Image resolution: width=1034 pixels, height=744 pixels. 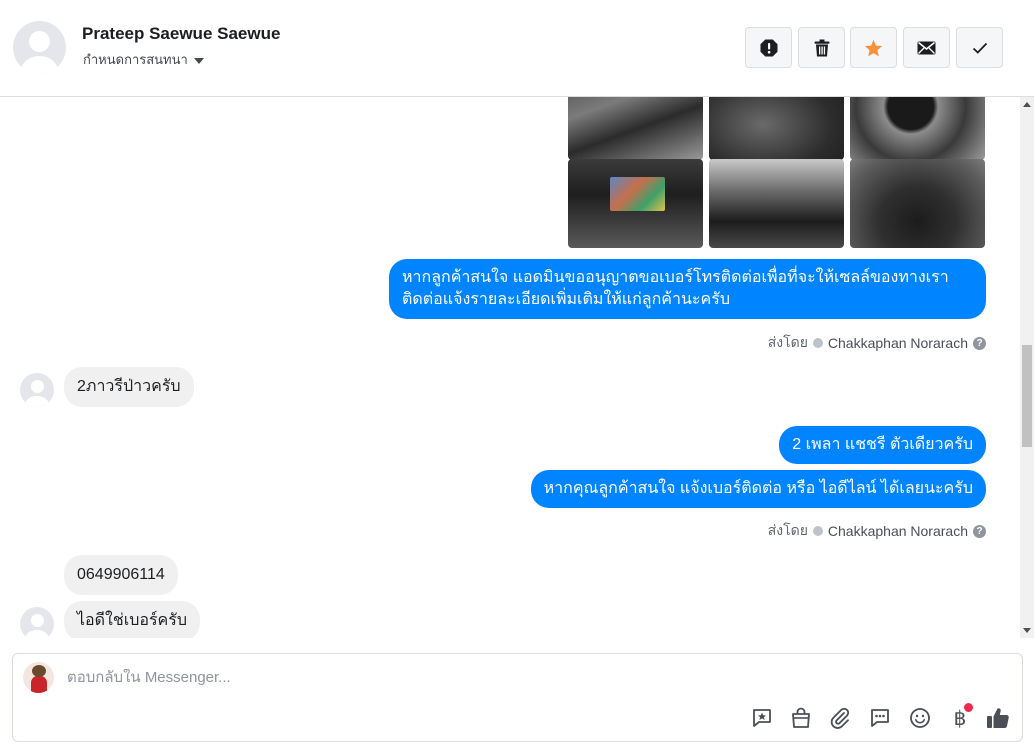 What do you see at coordinates (517, 697) in the screenshot?
I see `reply-composer: ฿` at bounding box center [517, 697].